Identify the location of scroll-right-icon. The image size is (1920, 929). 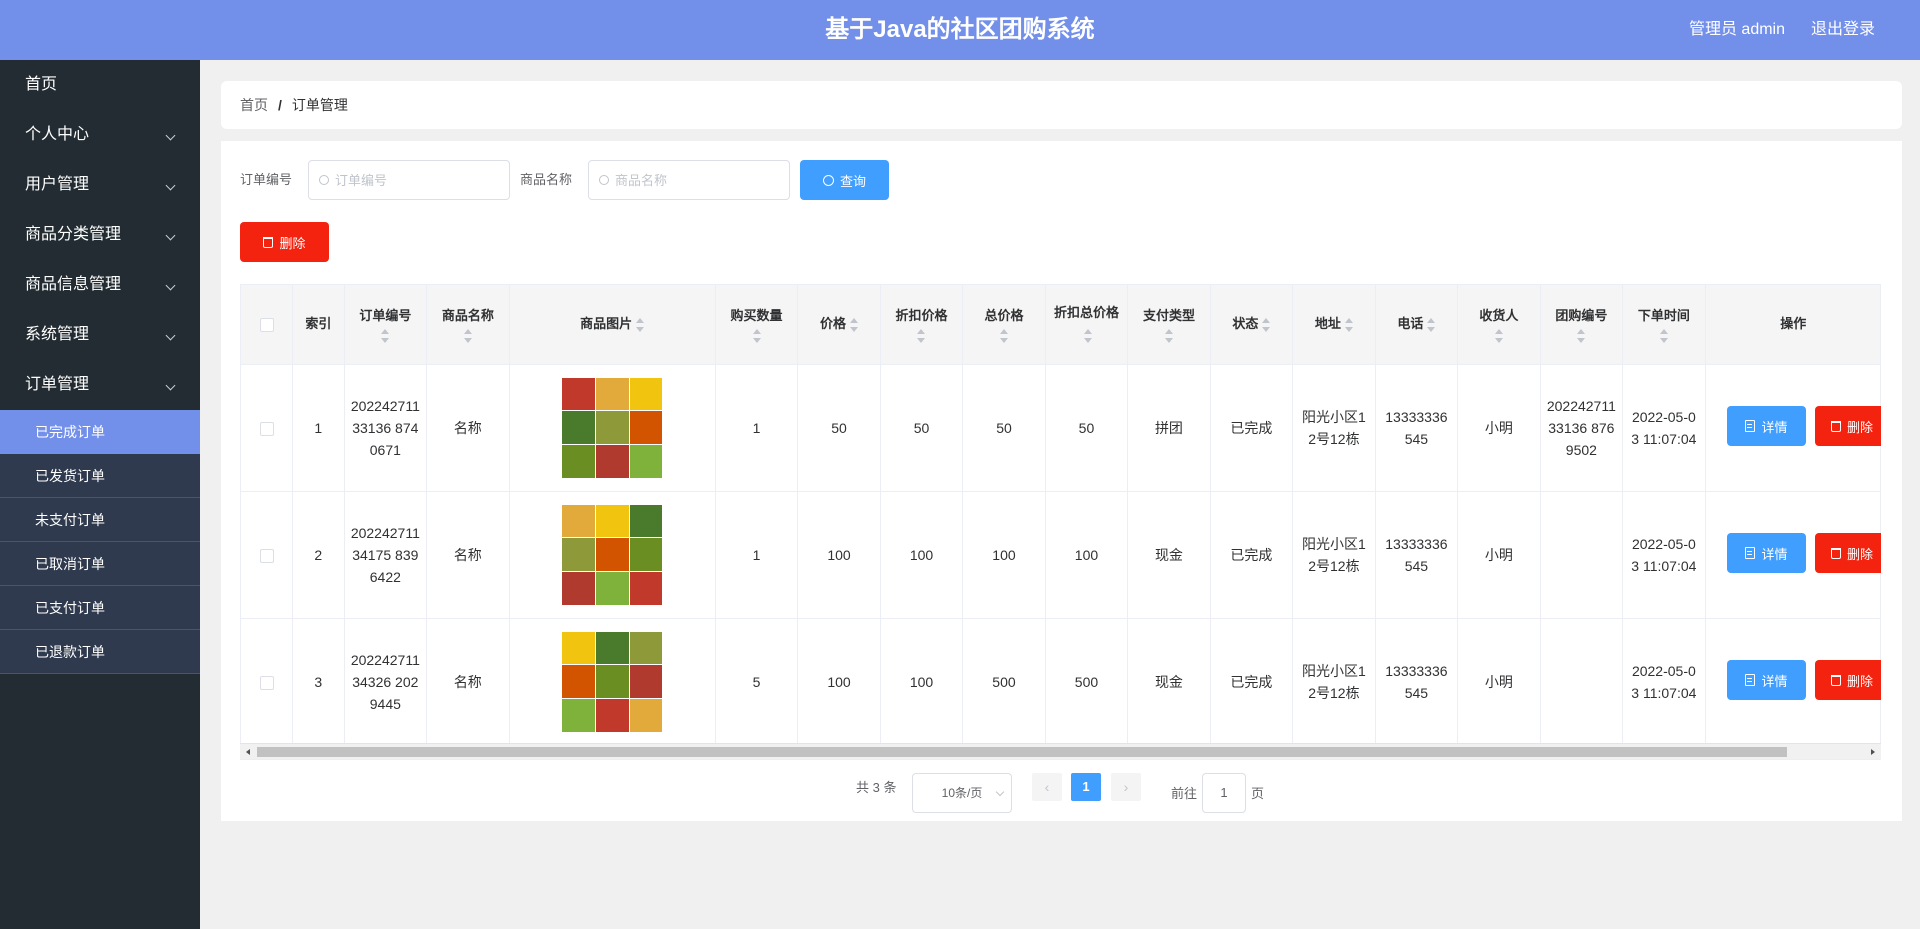
(1873, 752).